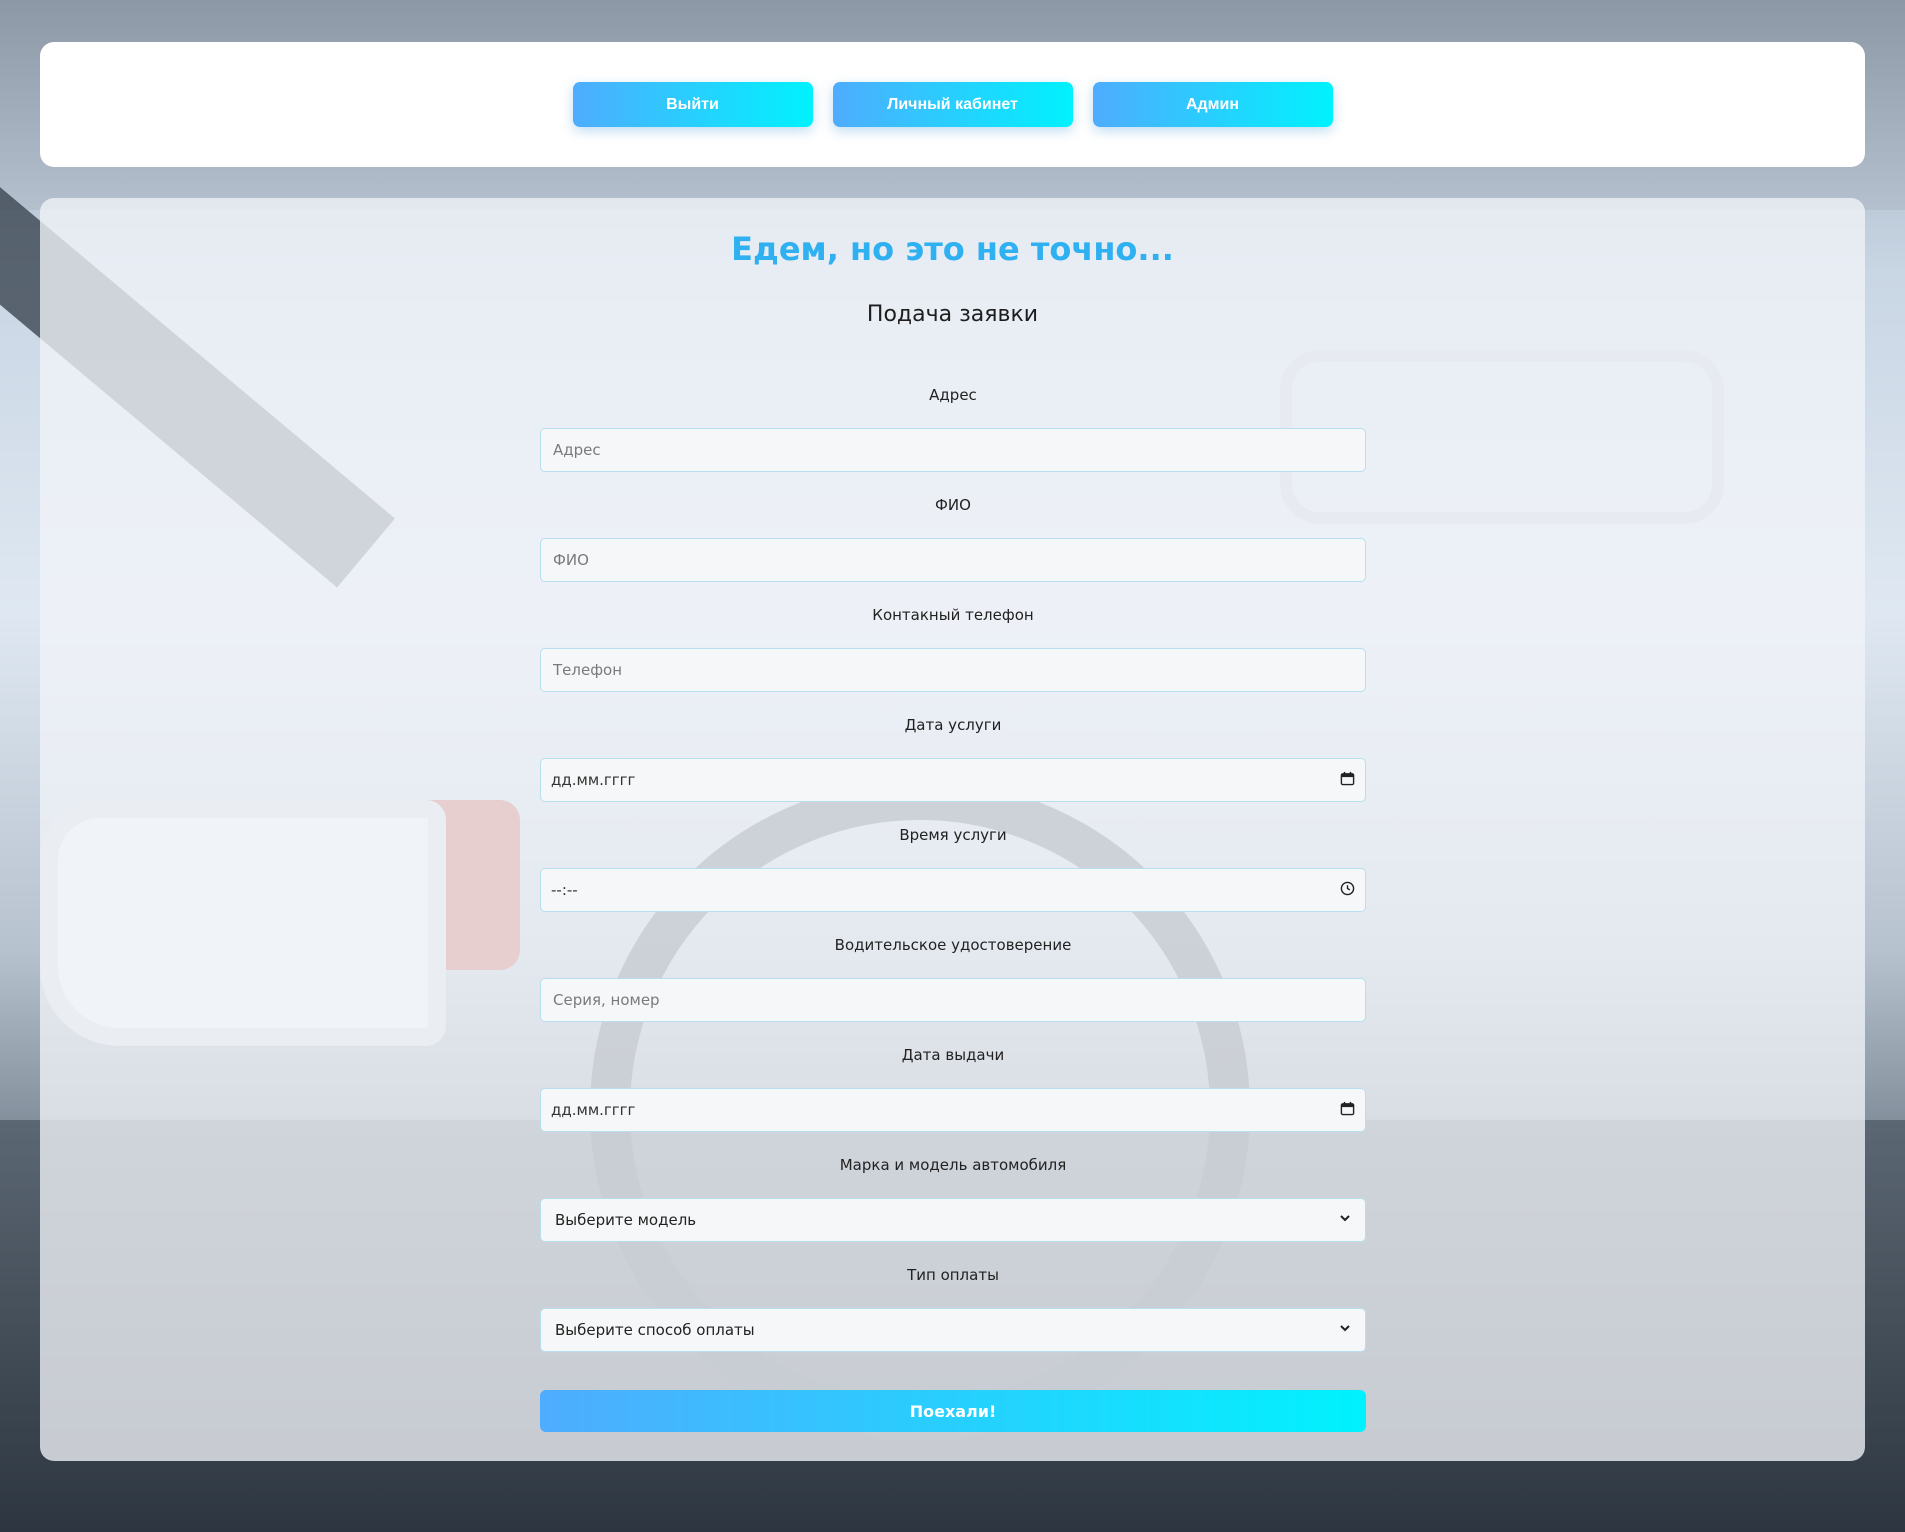 This screenshot has width=1905, height=1532. I want to click on field-service-time: Время услуги --:--, so click(953, 873).